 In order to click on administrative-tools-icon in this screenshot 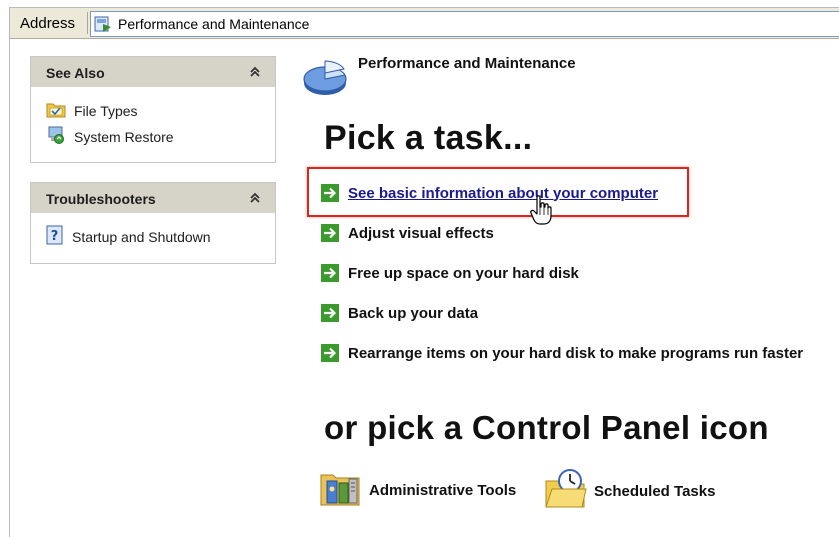, I will do `click(341, 490)`.